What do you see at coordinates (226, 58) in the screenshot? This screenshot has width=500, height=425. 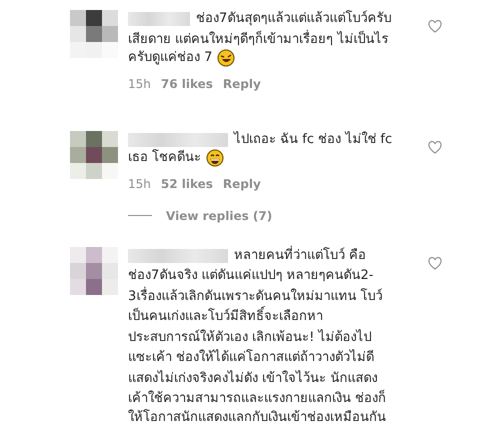 I see `laughing-emoji-icon` at bounding box center [226, 58].